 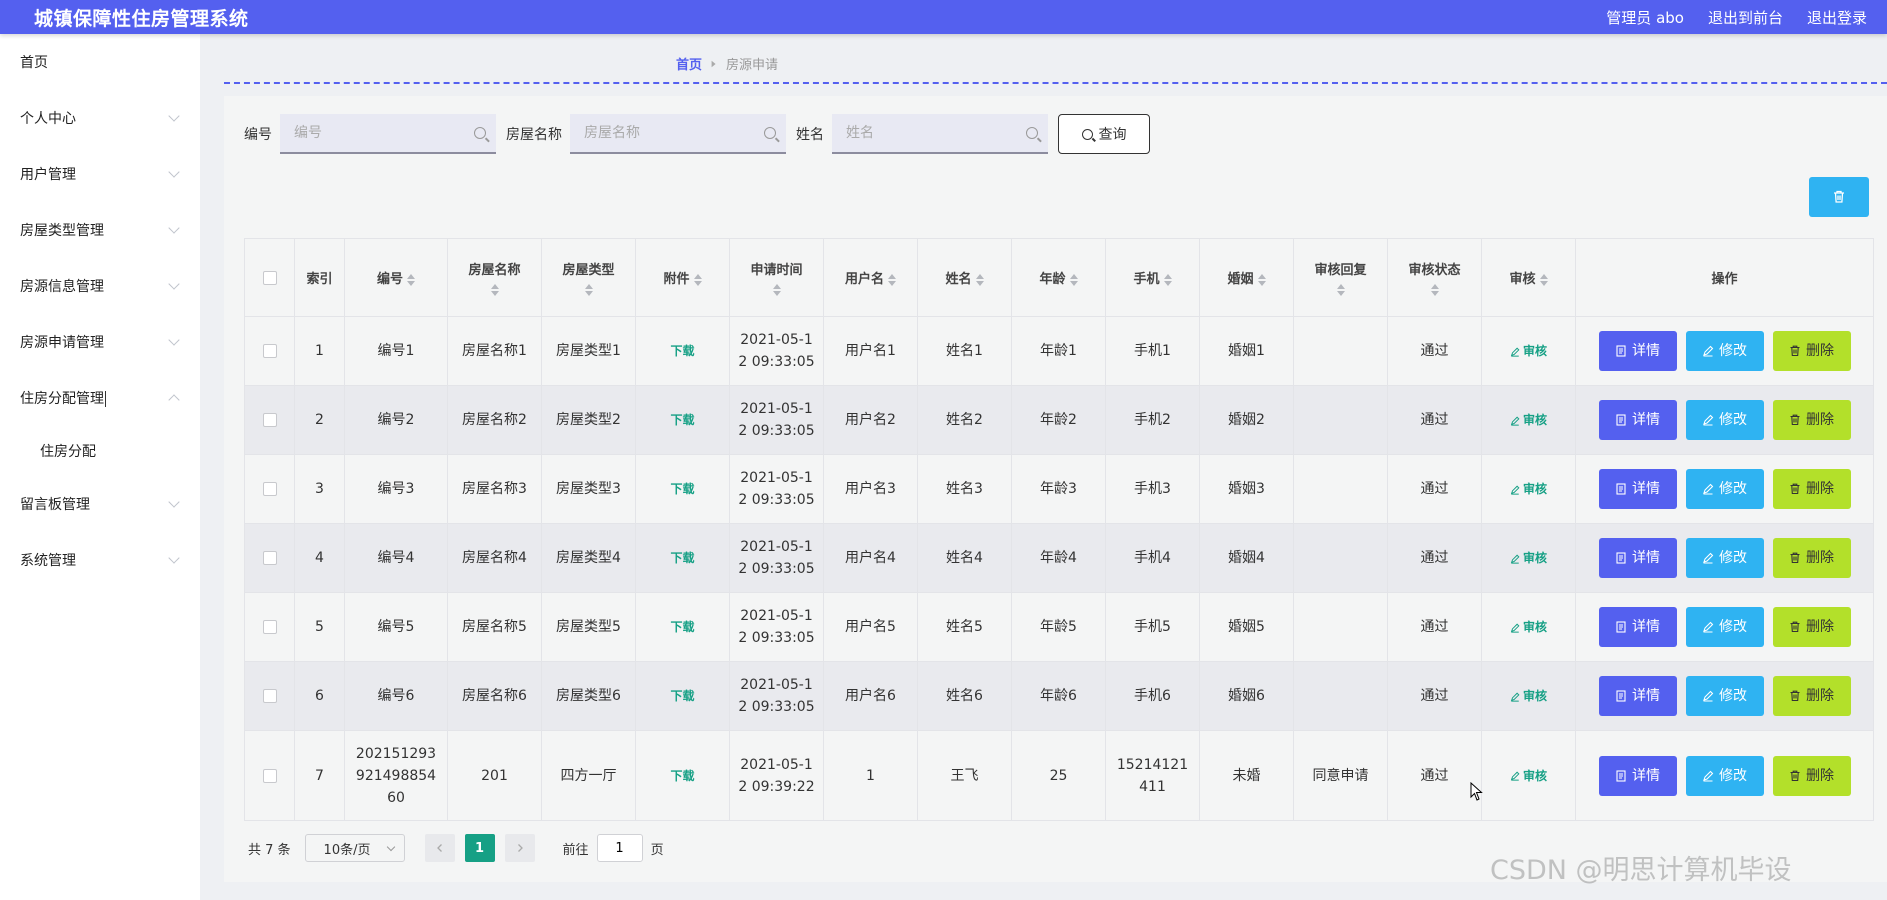 I want to click on sidebar-item-house-type-management: 房屋类型管理, so click(x=100, y=230).